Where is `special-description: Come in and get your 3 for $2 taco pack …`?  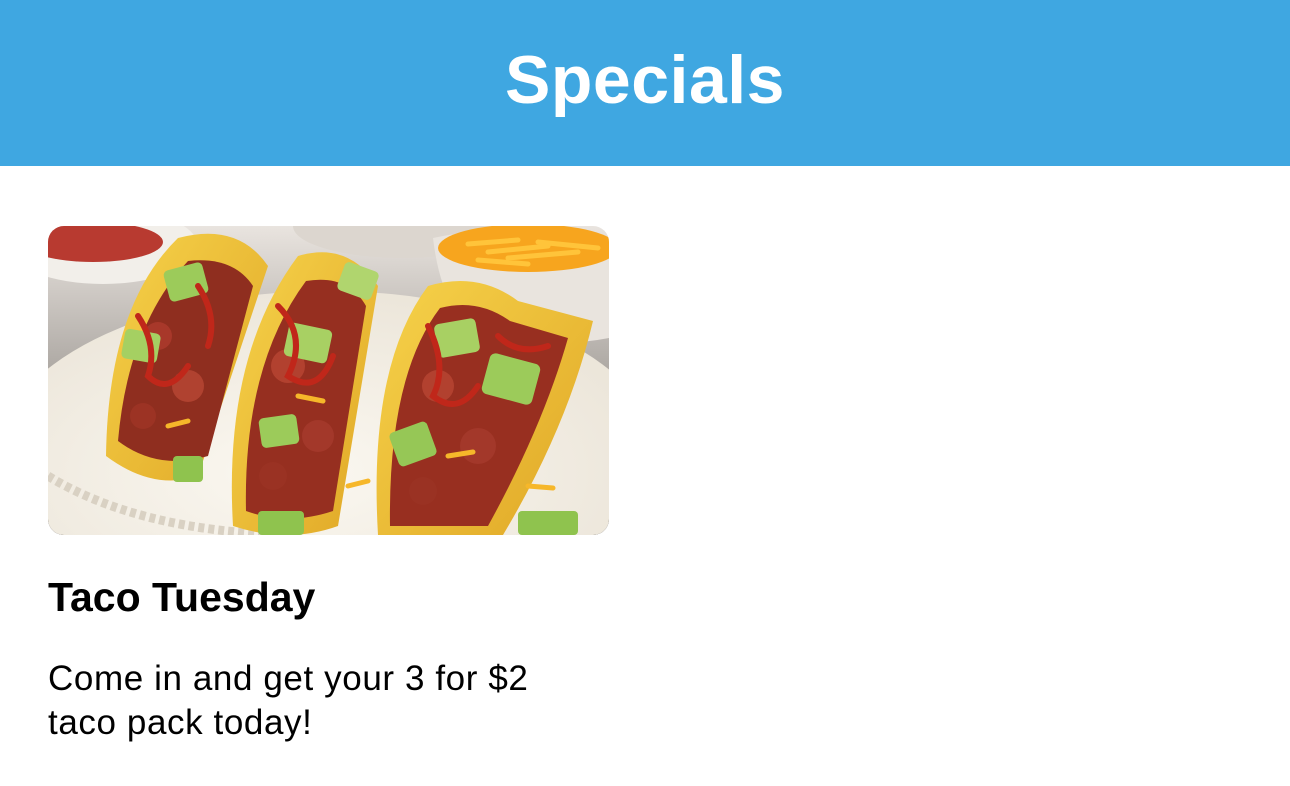
special-description: Come in and get your 3 for $2 taco pack … is located at coordinates (288, 700).